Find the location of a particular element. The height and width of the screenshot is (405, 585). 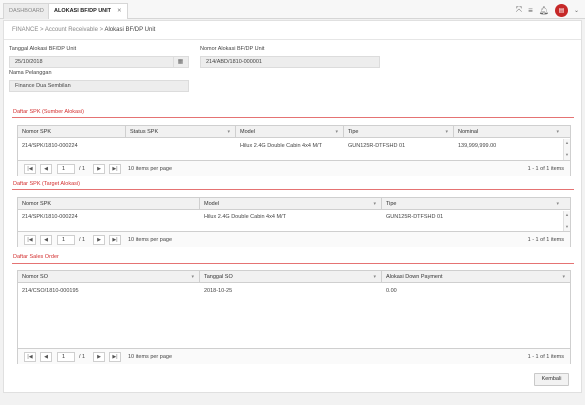

pelanggan-field: Finance Dua Sembilan is located at coordinates (99, 86).